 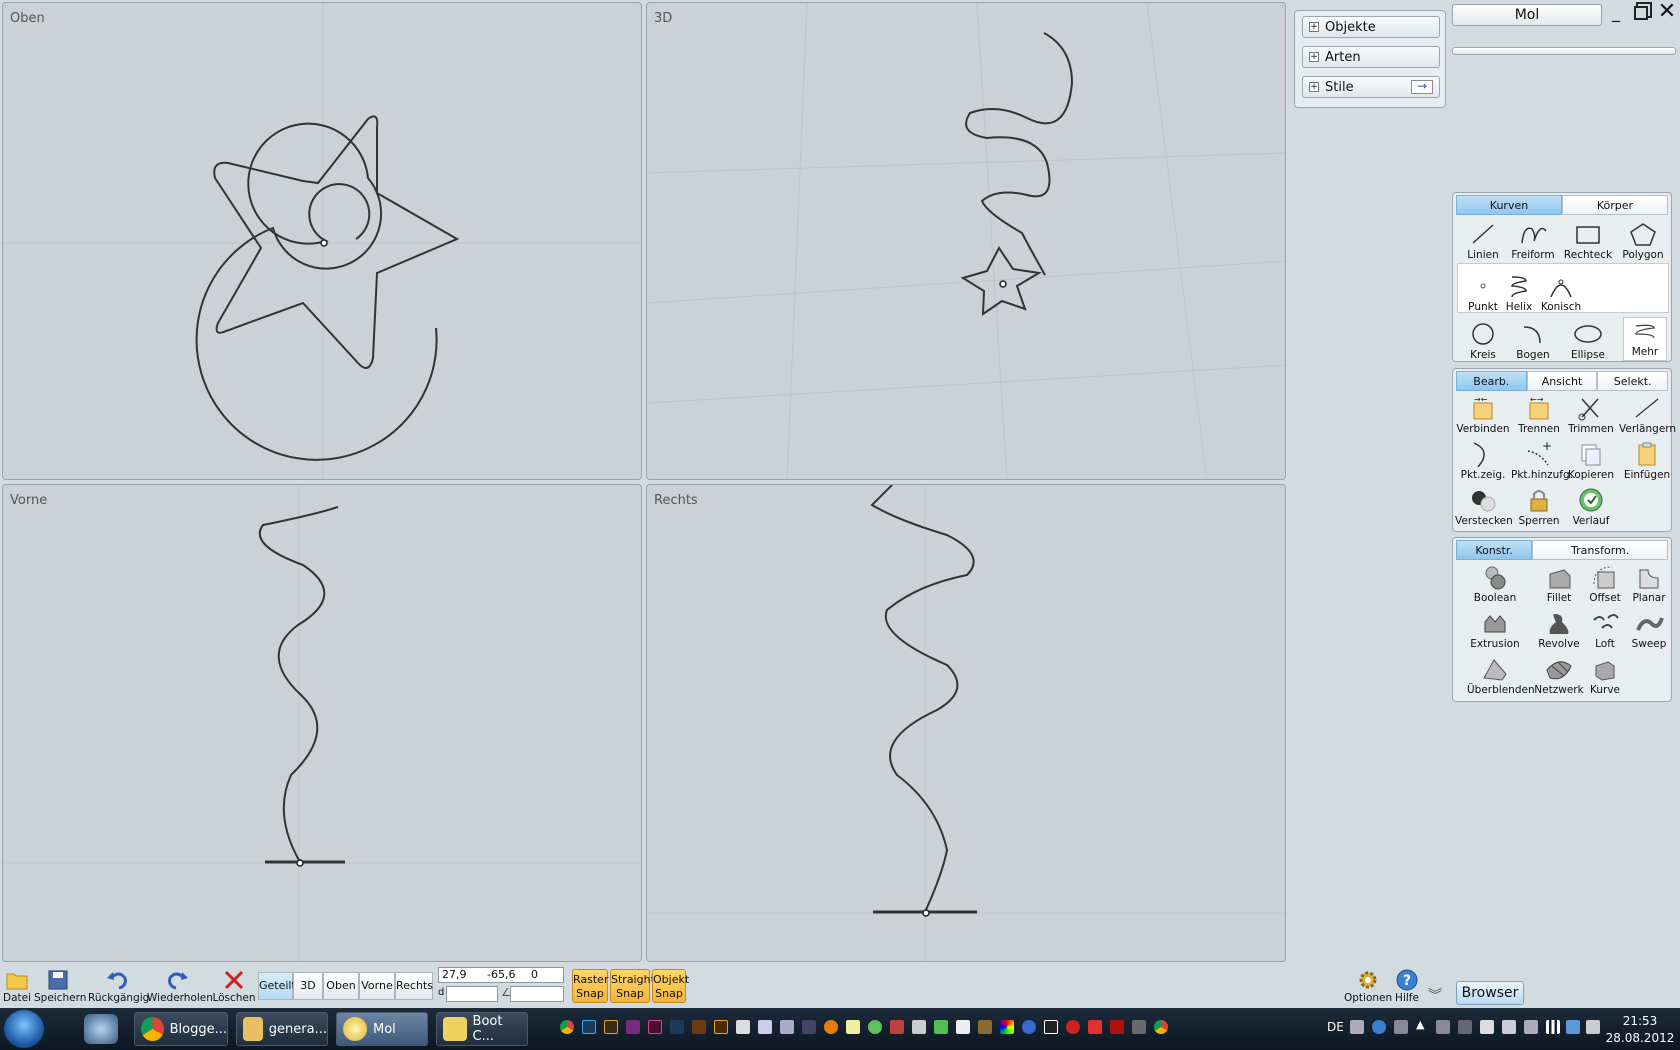 What do you see at coordinates (308, 986) in the screenshot?
I see `view-3d-button: 3D` at bounding box center [308, 986].